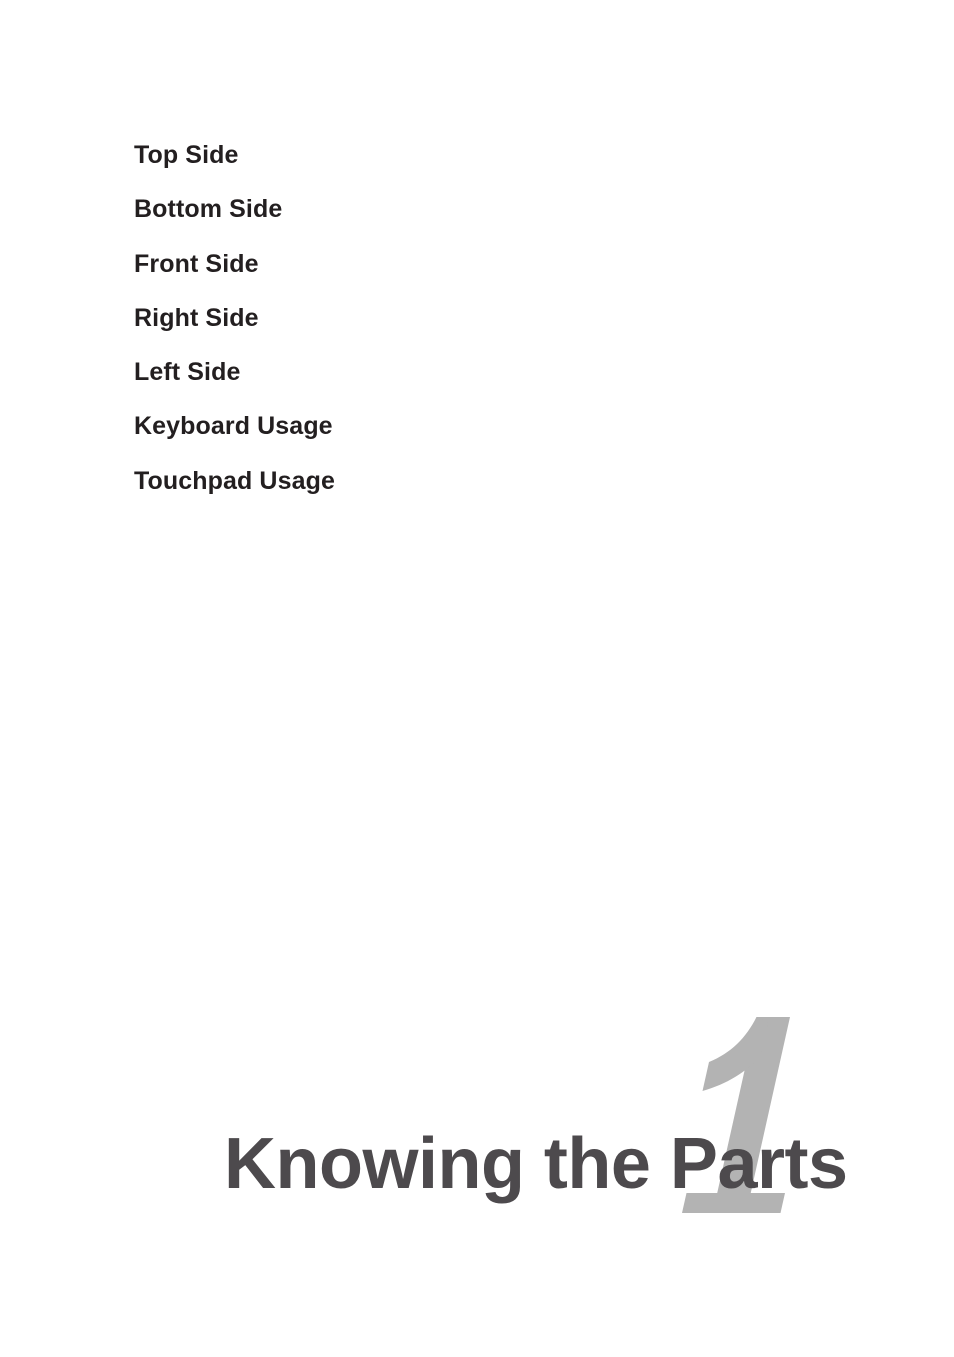 The height and width of the screenshot is (1357, 954). What do you see at coordinates (196, 317) in the screenshot?
I see `contents-item-right-side: Right Side` at bounding box center [196, 317].